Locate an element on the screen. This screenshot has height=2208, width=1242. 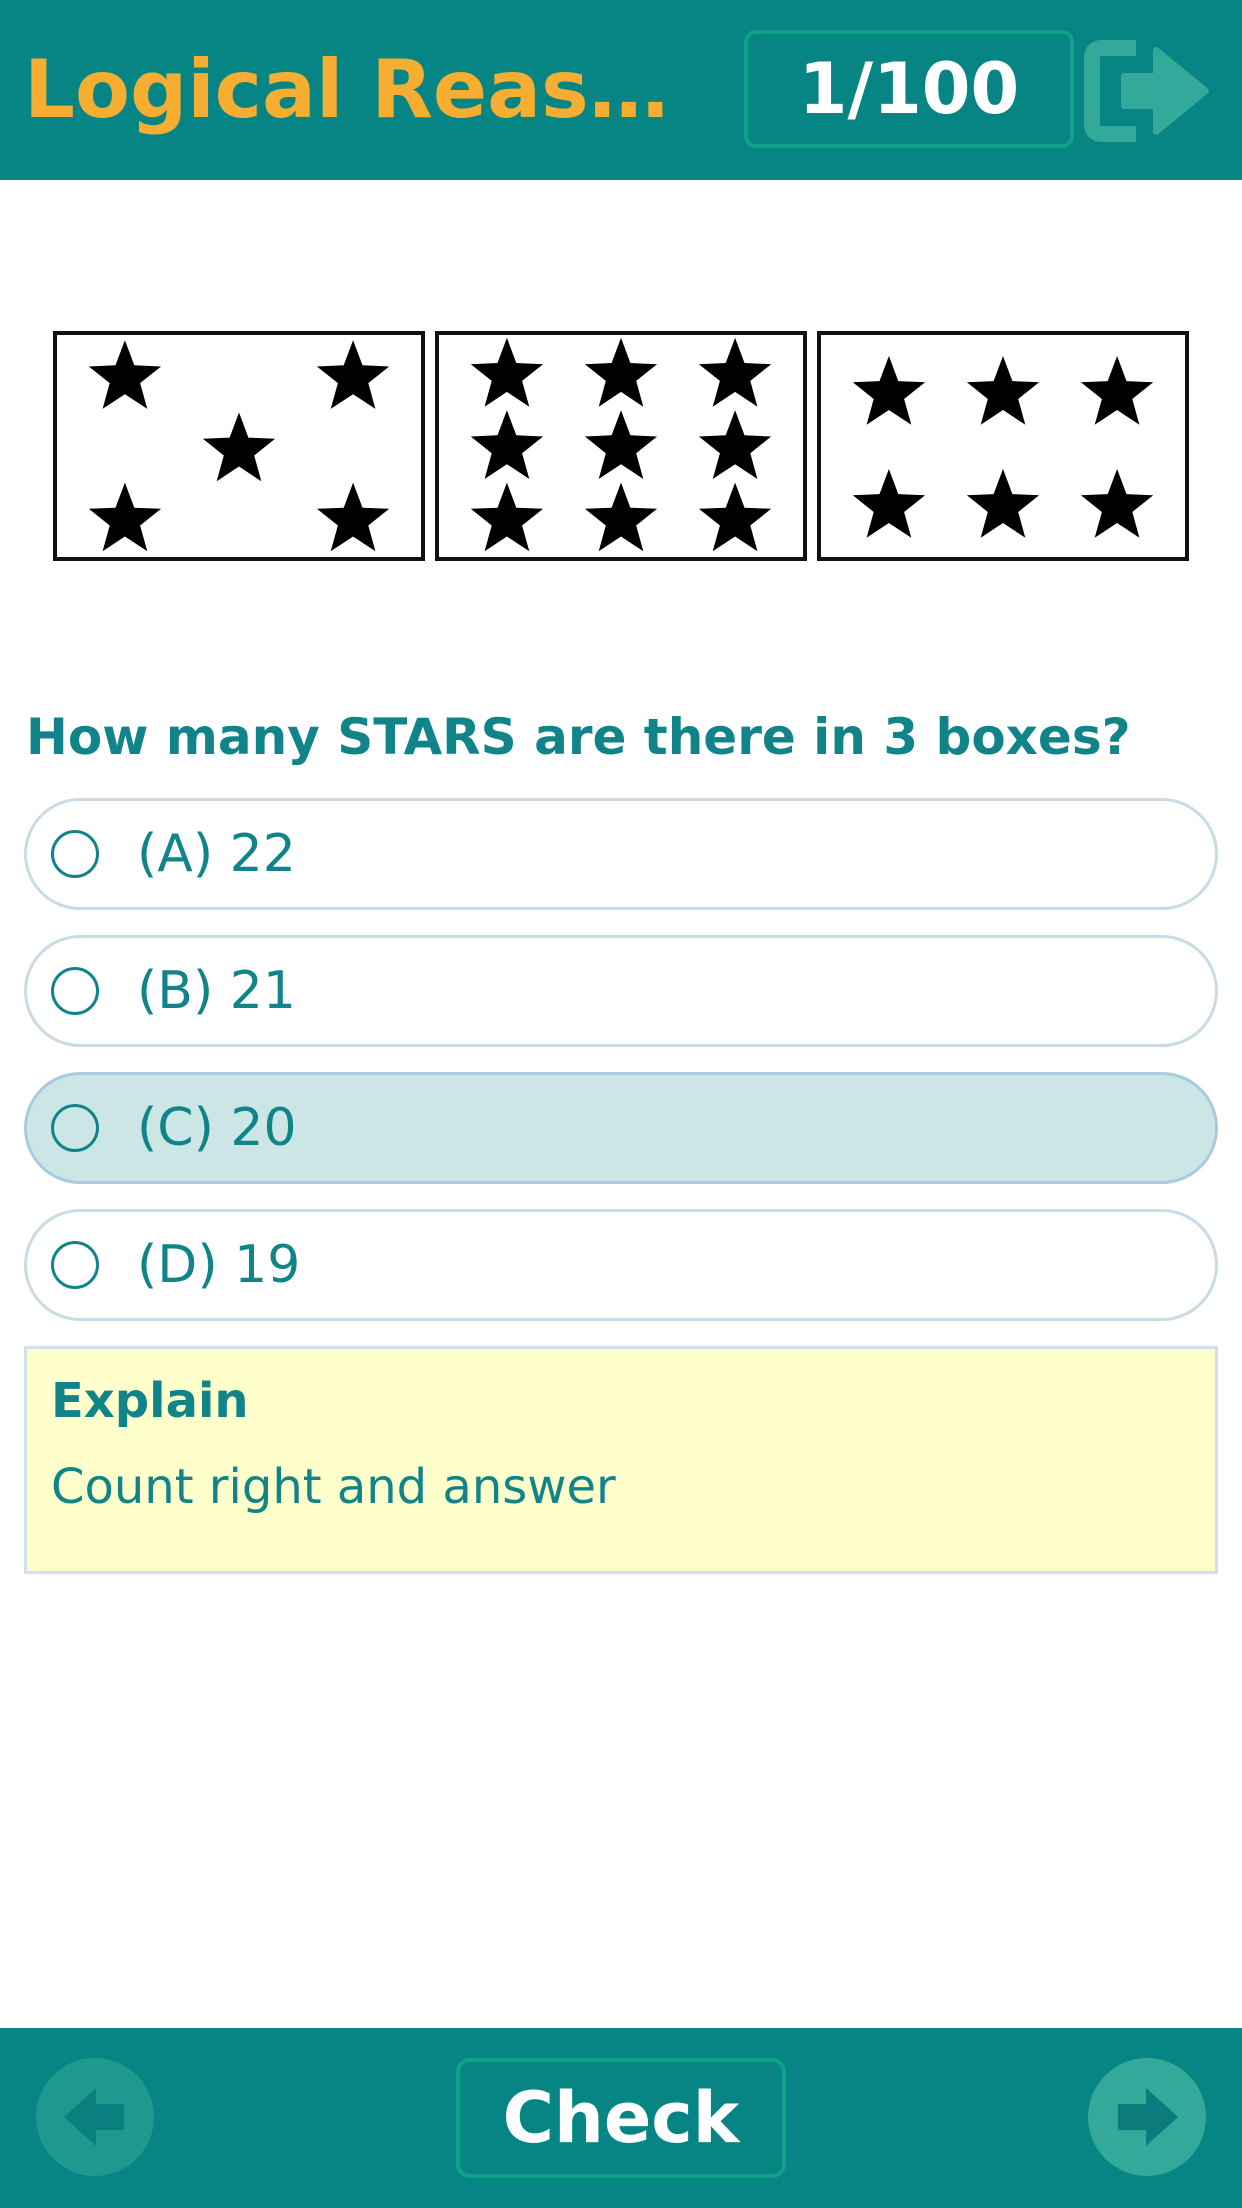
next-button is located at coordinates (1147, 2117).